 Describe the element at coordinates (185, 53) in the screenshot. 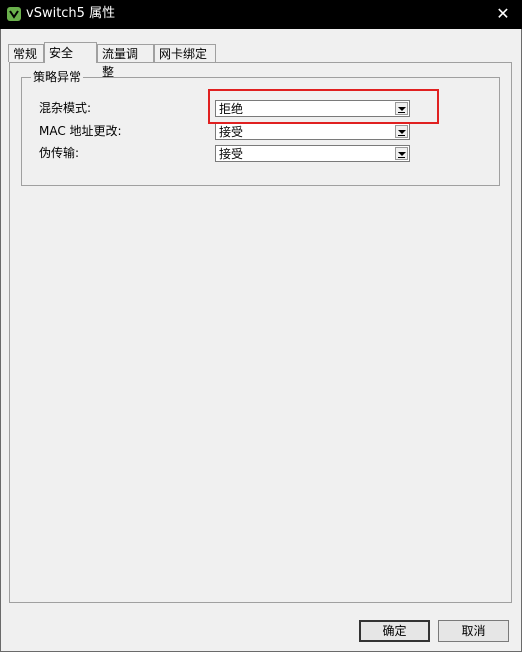

I see `tab-nic-teaming: 网卡绑定` at that location.